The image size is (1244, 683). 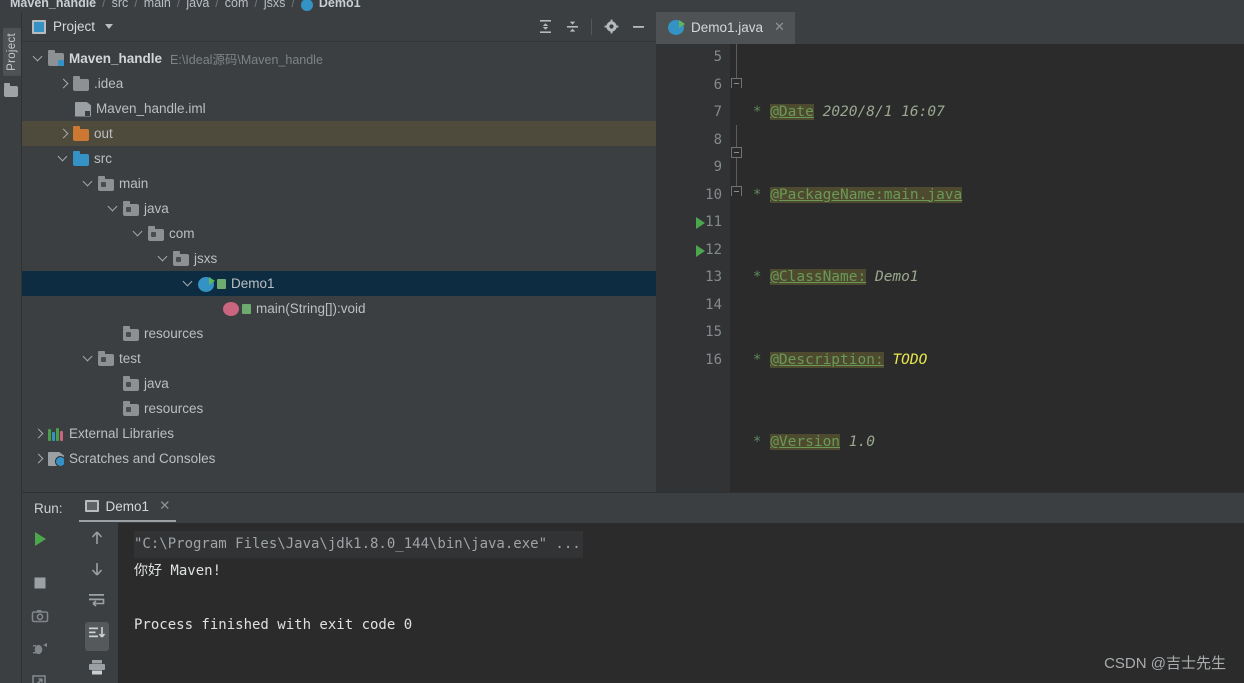 I want to click on code-line-7: * @ClassName: Demo1, so click(x=831, y=277).